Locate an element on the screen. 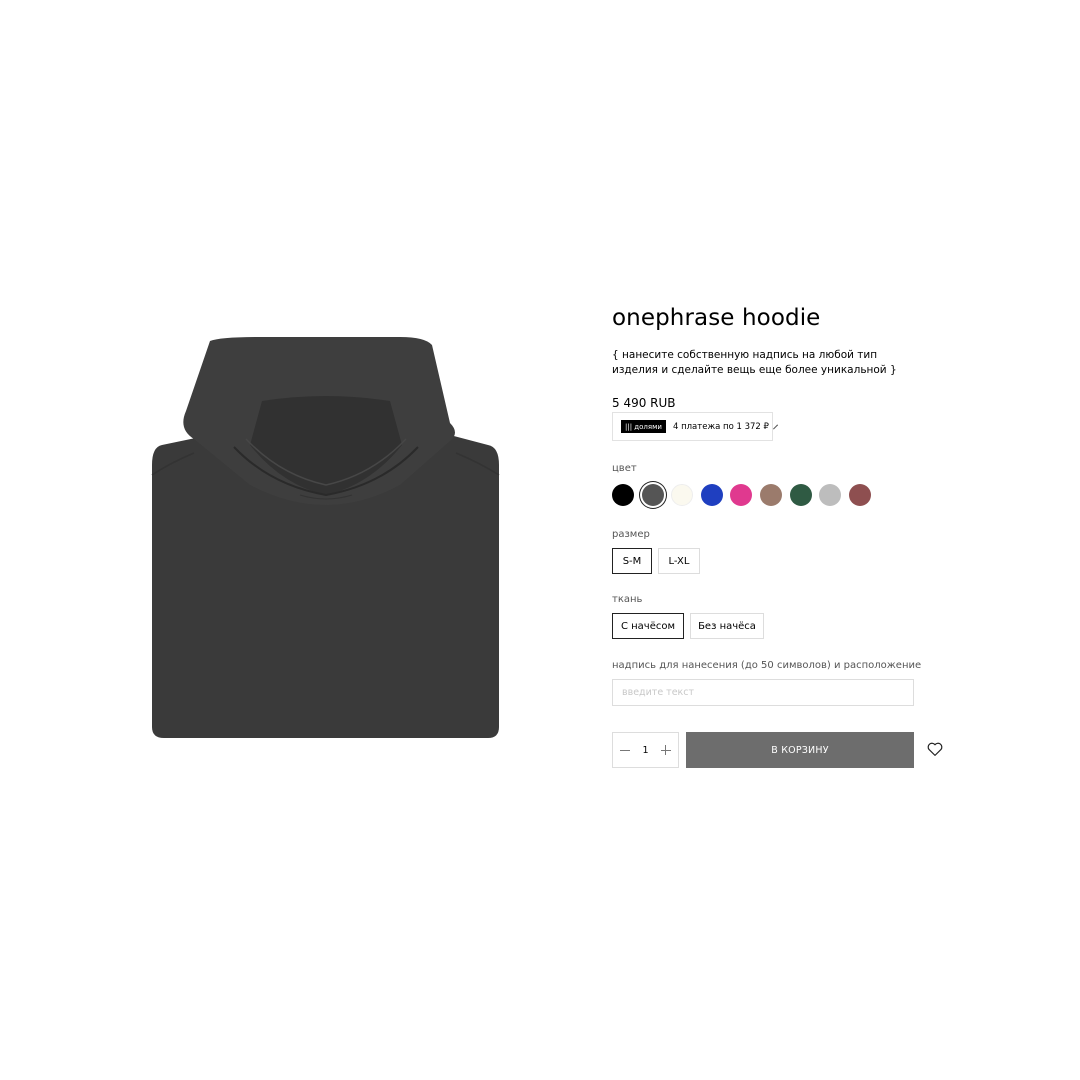 This screenshot has height=1080, width=1080. minus-icon is located at coordinates (625, 750).